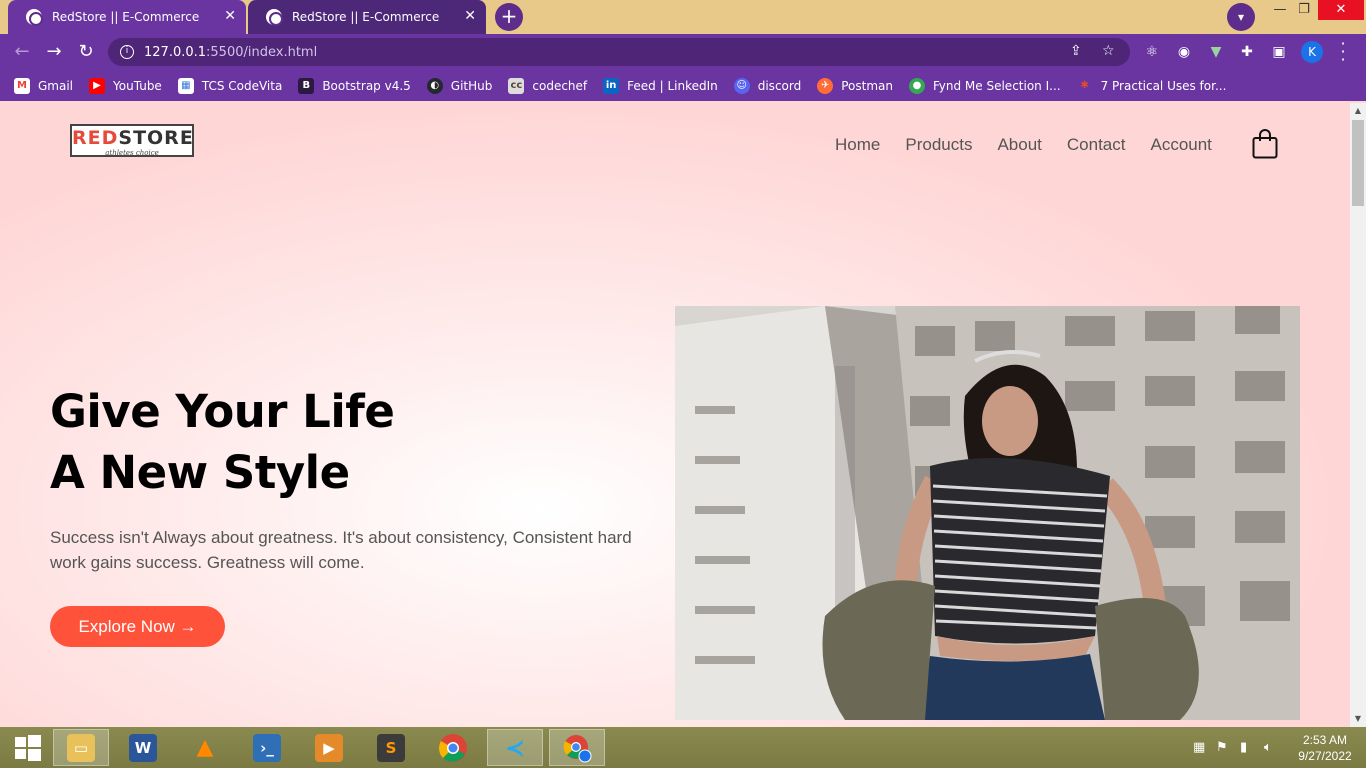 The height and width of the screenshot is (768, 1366). I want to click on taskbar-powershell: ›_, so click(267, 747).